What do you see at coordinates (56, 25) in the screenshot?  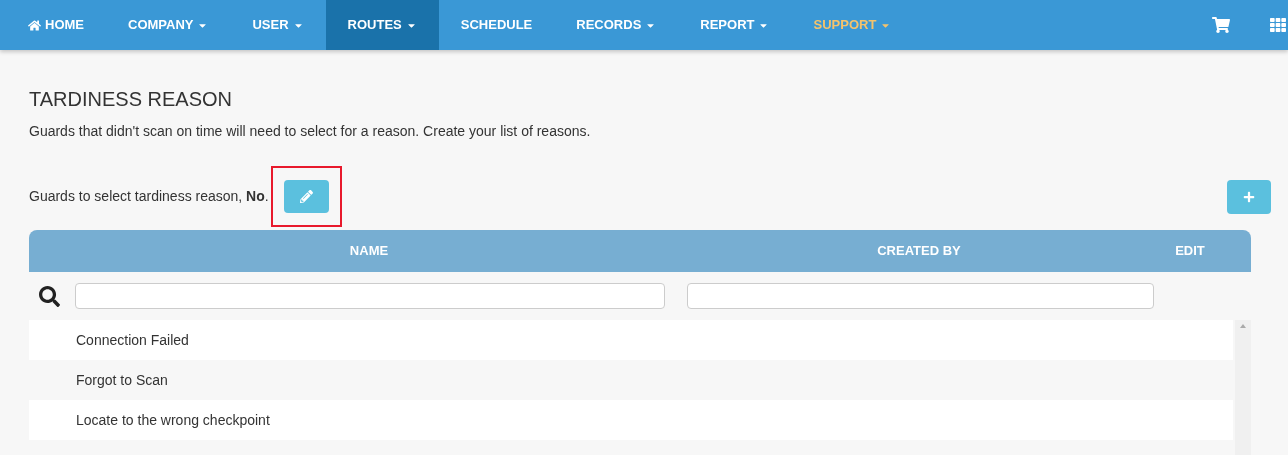 I see `nav-item: HOME` at bounding box center [56, 25].